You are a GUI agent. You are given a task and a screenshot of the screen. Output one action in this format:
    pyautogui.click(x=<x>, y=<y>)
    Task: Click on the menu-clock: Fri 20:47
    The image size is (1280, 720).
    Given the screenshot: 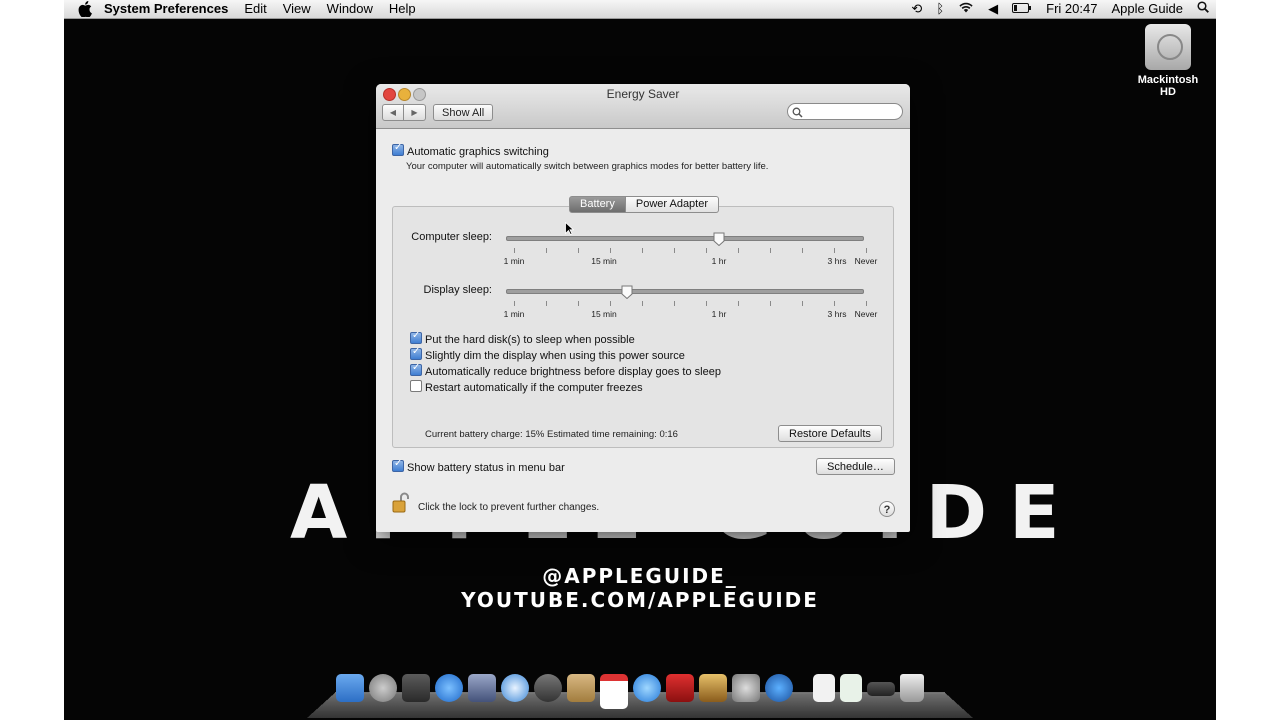 What is the action you would take?
    pyautogui.click(x=1071, y=9)
    